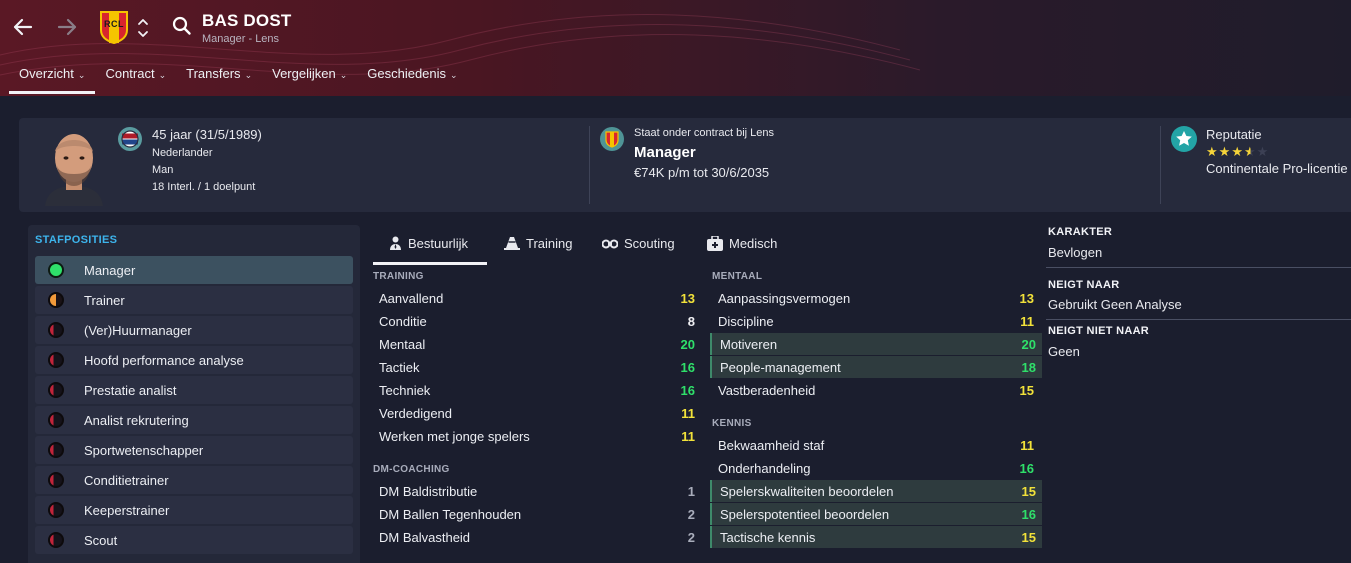 This screenshot has height=563, width=1351. I want to click on attribute-row: Mentaal 20, so click(536, 344).